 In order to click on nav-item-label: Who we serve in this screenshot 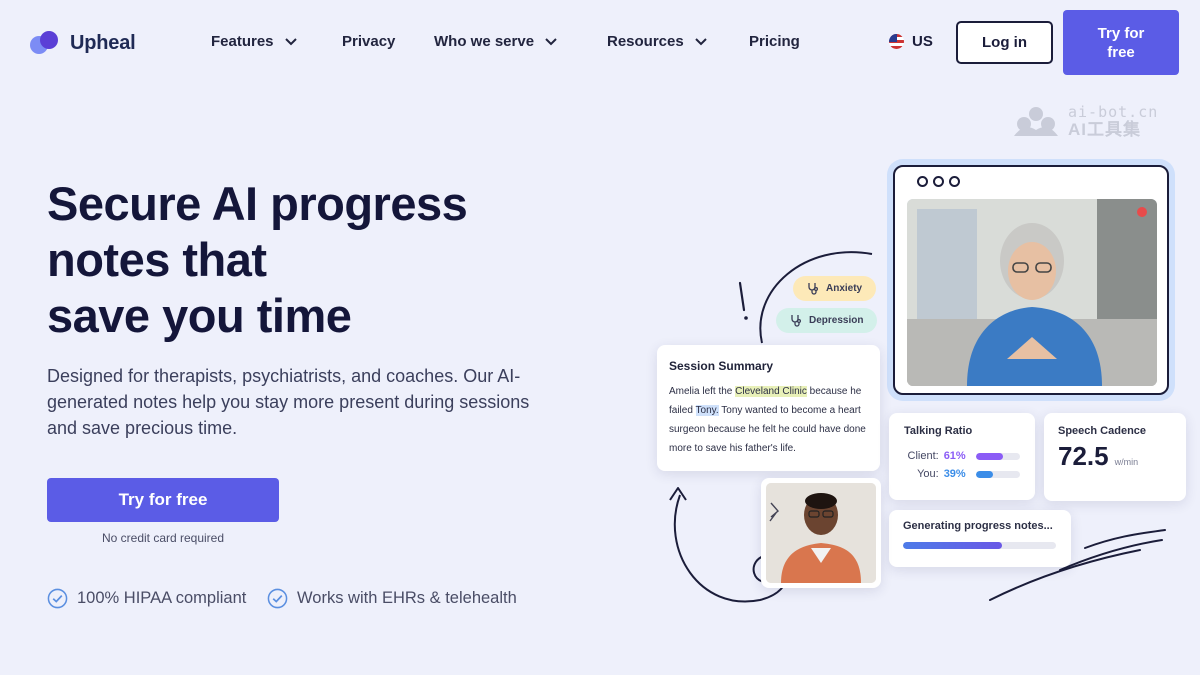, I will do `click(484, 41)`.